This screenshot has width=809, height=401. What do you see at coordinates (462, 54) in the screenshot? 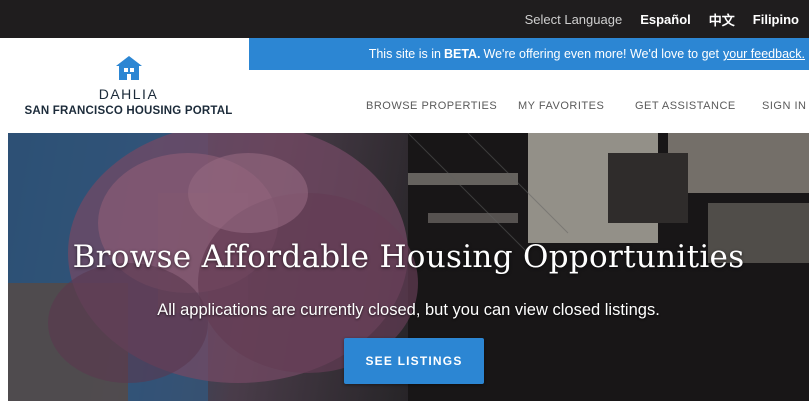
I see `beta-label: BETA.` at bounding box center [462, 54].